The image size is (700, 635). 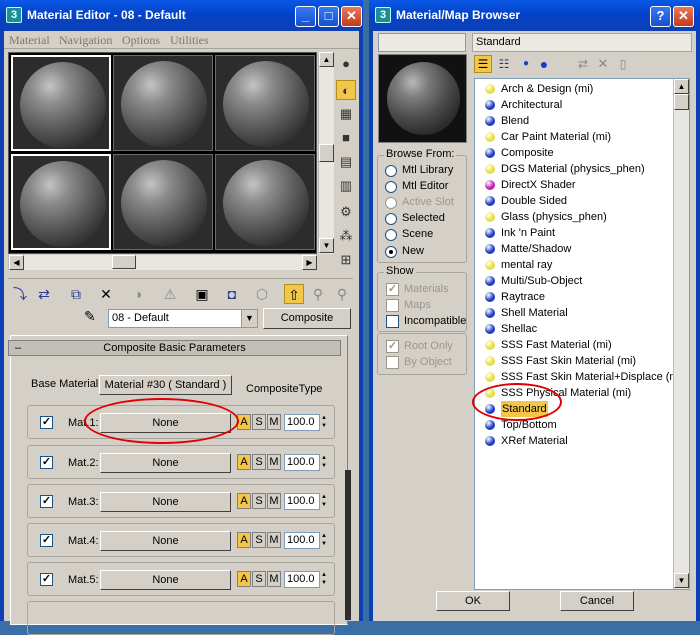 I want to click on radio-scene, so click(x=391, y=235).